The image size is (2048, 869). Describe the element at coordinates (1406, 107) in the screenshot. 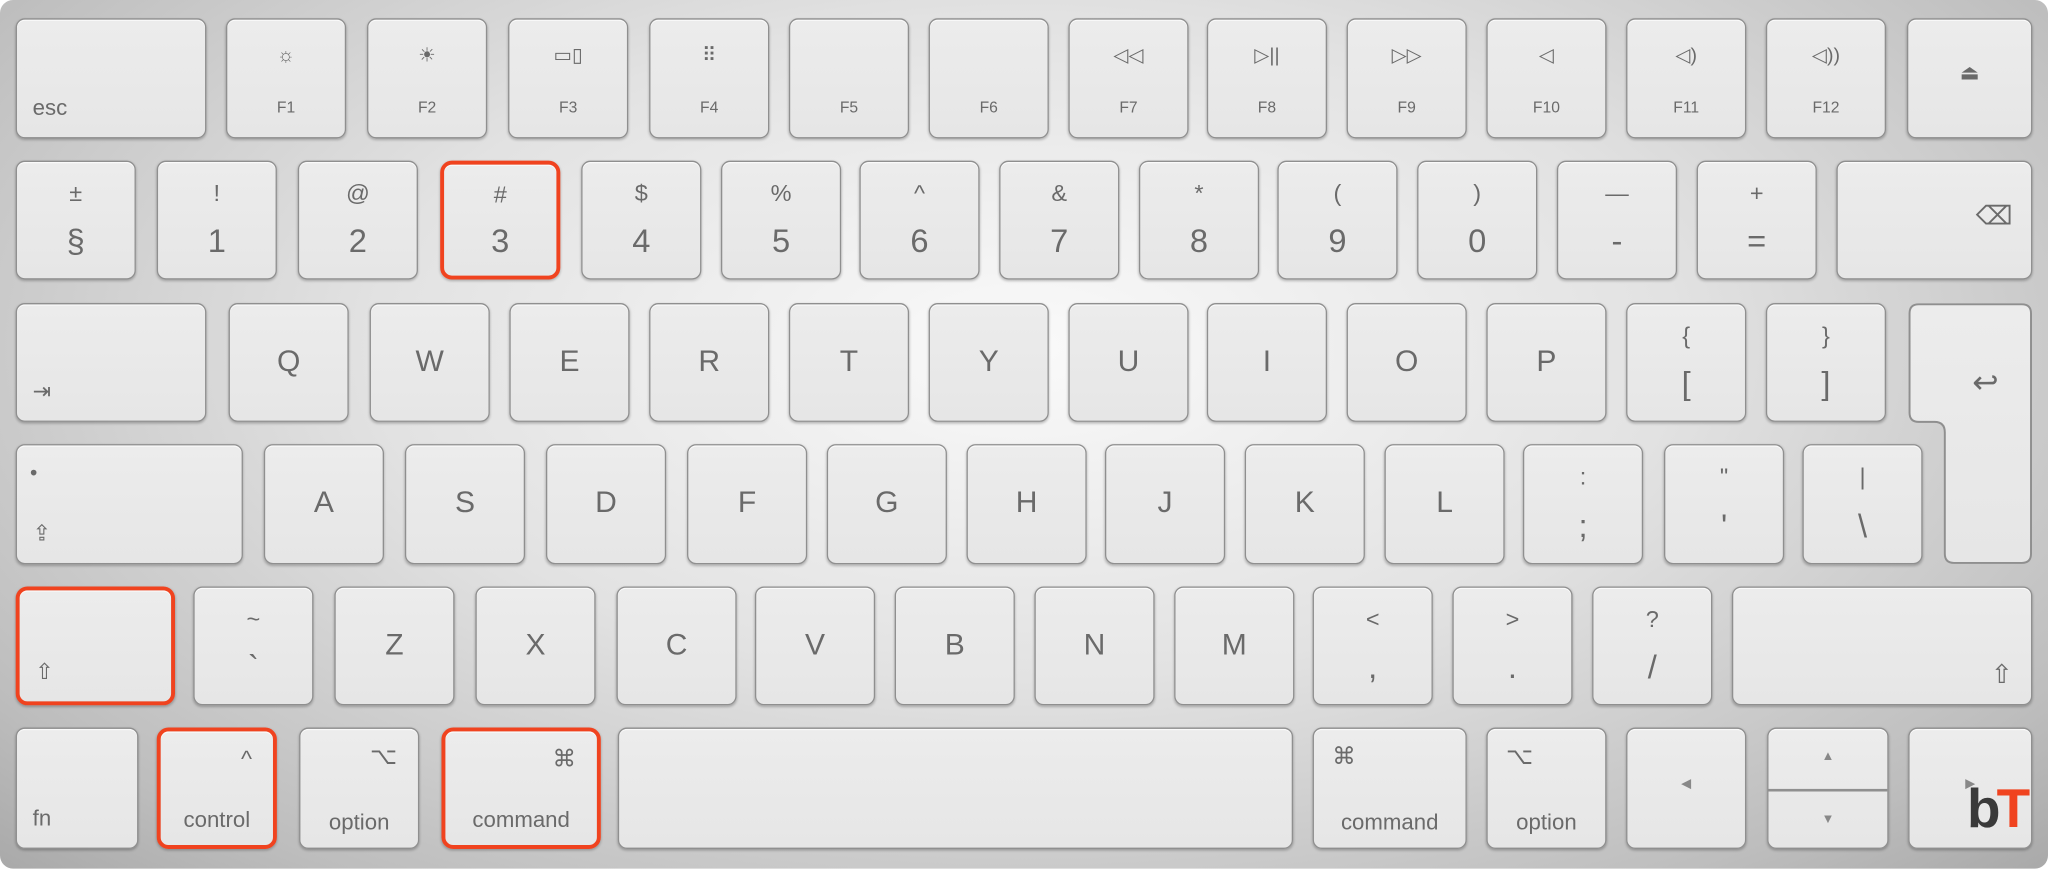

I see `key-f9-label: F9` at that location.